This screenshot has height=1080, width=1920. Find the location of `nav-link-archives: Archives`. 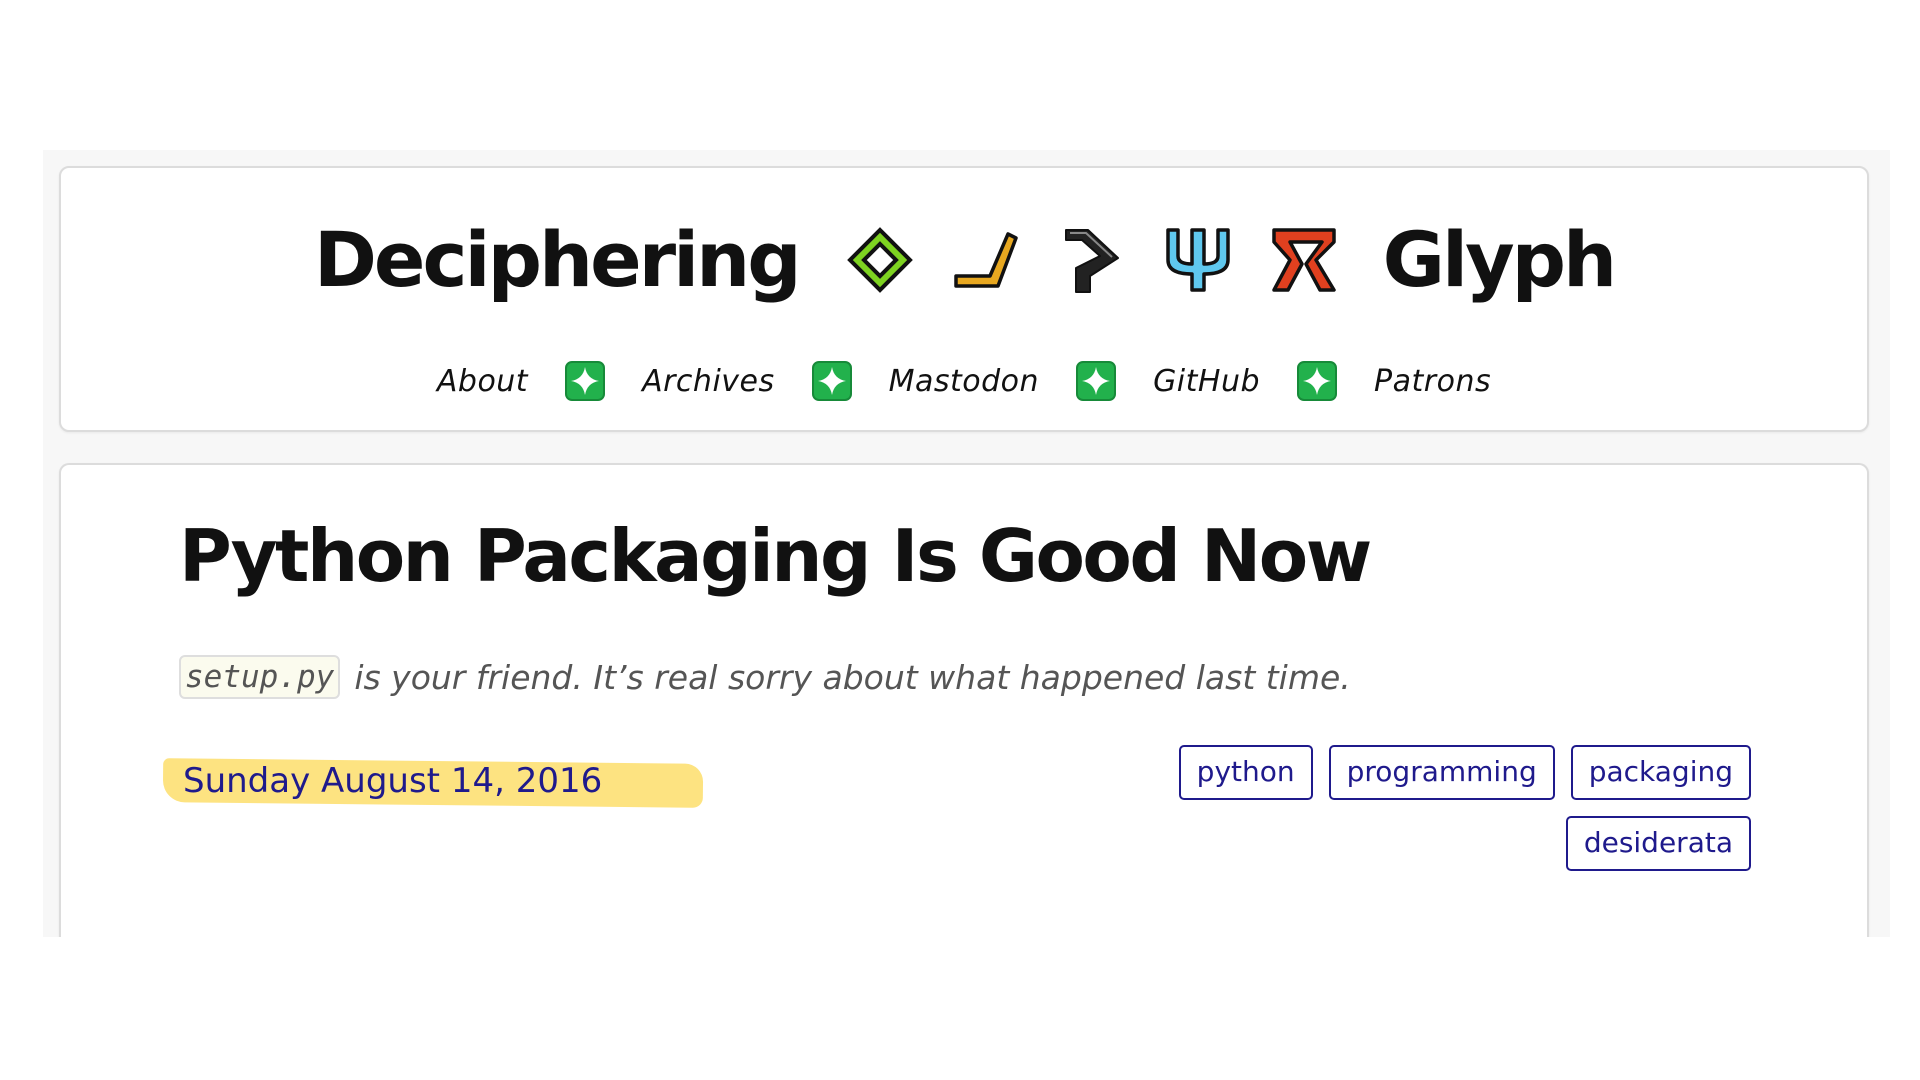

nav-link-archives: Archives is located at coordinates (708, 381).